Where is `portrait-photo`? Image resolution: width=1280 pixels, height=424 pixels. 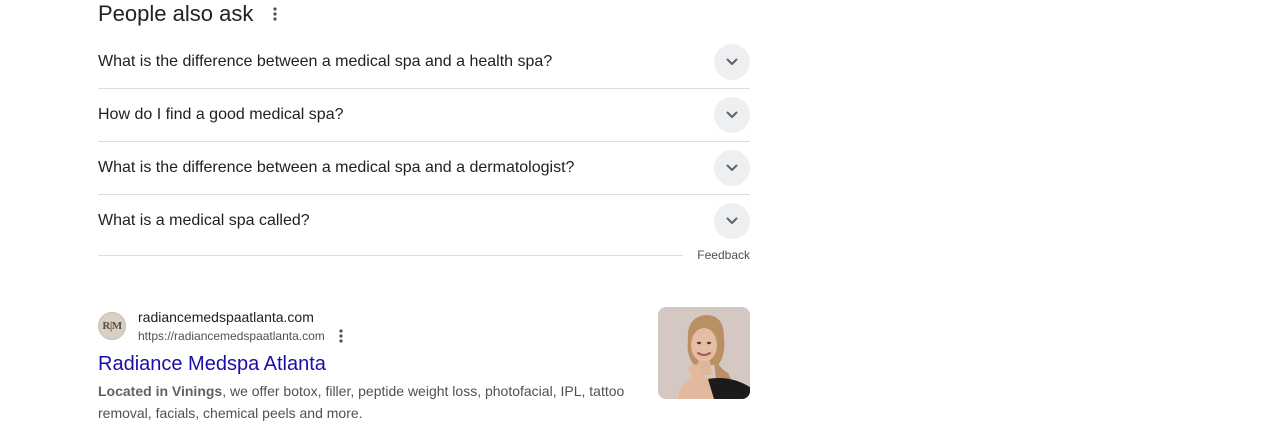 portrait-photo is located at coordinates (704, 353).